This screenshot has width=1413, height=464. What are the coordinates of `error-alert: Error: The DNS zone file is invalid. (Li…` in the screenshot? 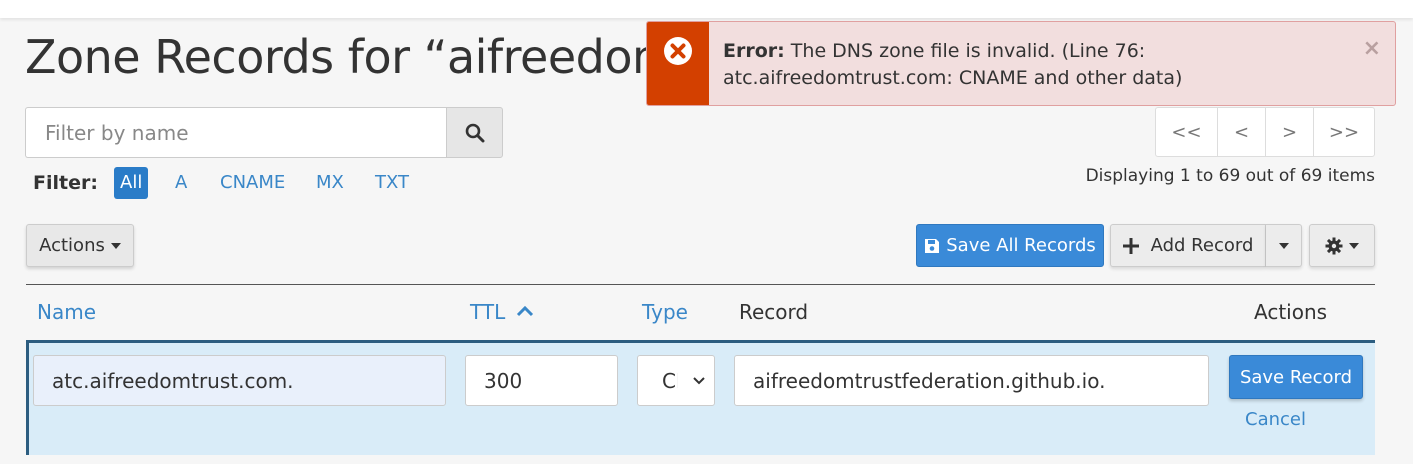 It's located at (1021, 63).